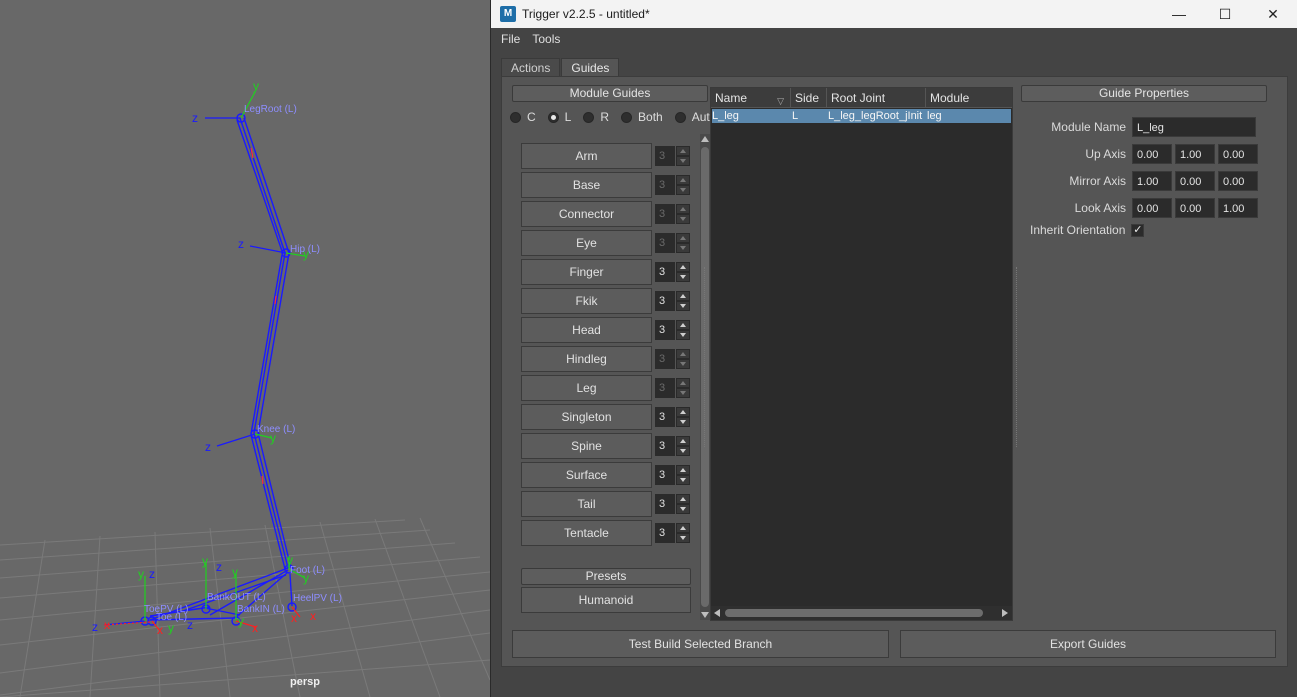  I want to click on module-guides-header: Module Guides, so click(610, 93).